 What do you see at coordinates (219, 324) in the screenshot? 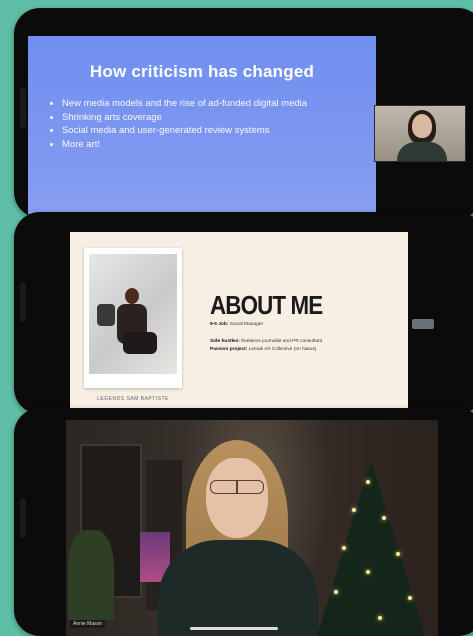
I see `about-line-label: 9-5 Job:` at bounding box center [219, 324].